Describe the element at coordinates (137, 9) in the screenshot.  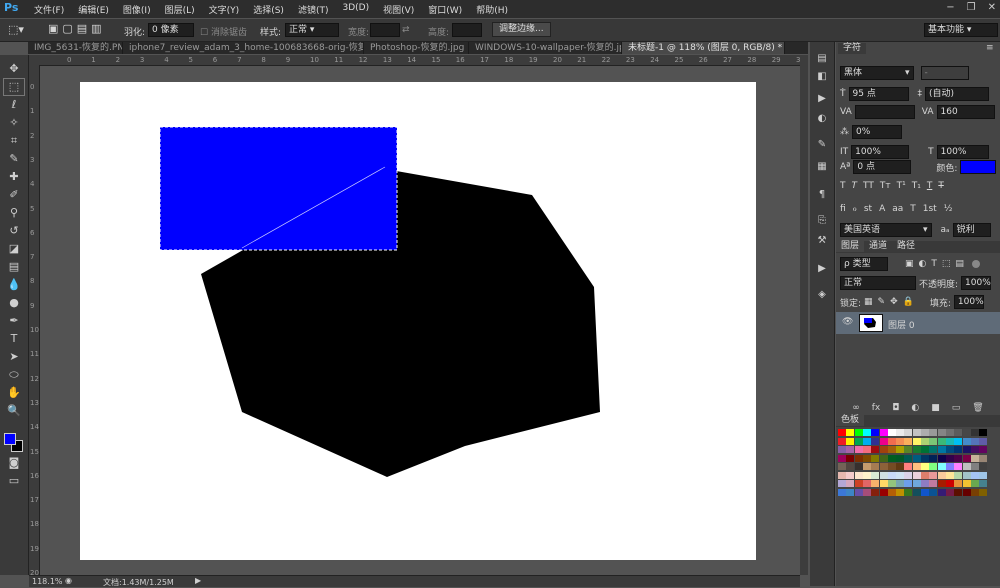
I see `menu-image: 图像(I)` at that location.